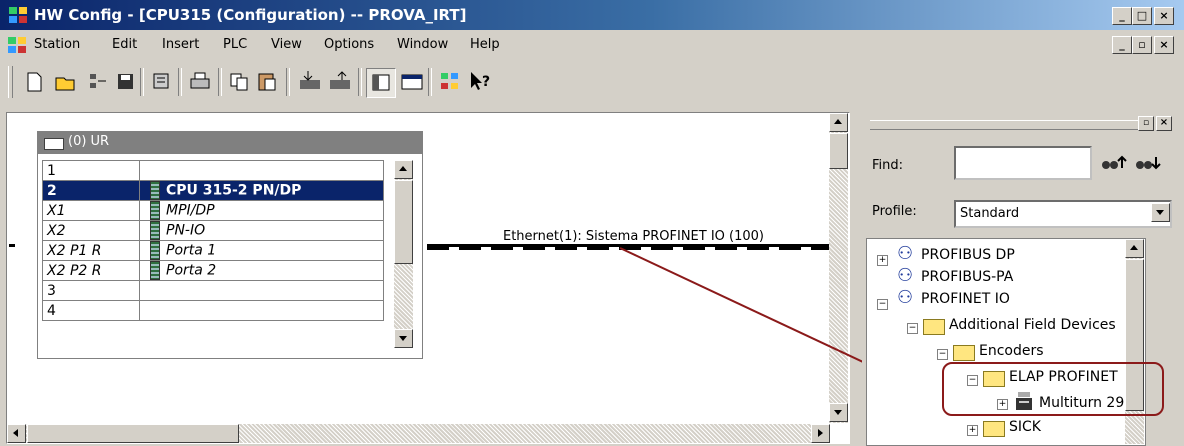 The height and width of the screenshot is (446, 1184). Describe the element at coordinates (1004, 125) in the screenshot. I see `catalog-grip` at that location.